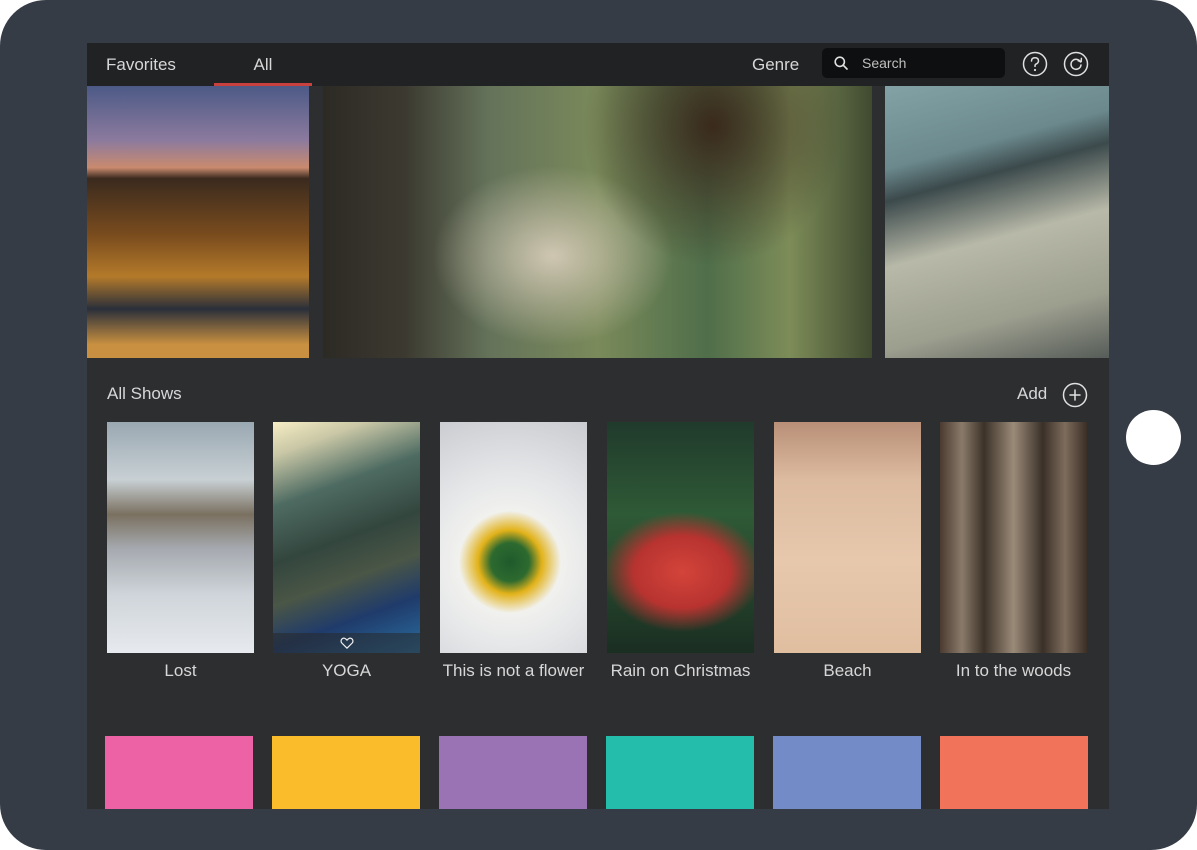  What do you see at coordinates (598, 64) in the screenshot?
I see `top-nav: Favorites All Genre` at bounding box center [598, 64].